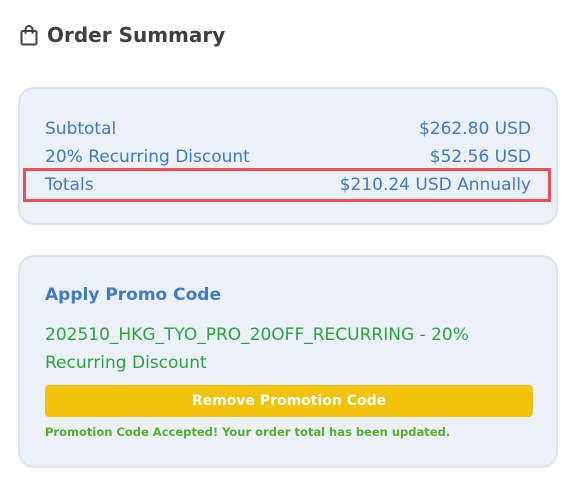  I want to click on discount-value: $52.56 USD, so click(480, 157).